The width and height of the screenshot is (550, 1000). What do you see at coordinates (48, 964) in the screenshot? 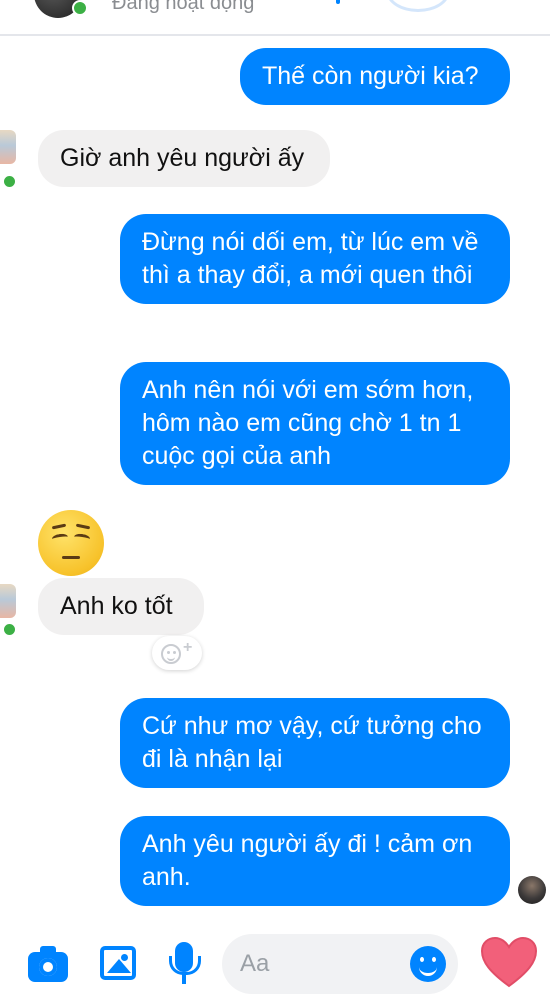
I see `camera-icon` at bounding box center [48, 964].